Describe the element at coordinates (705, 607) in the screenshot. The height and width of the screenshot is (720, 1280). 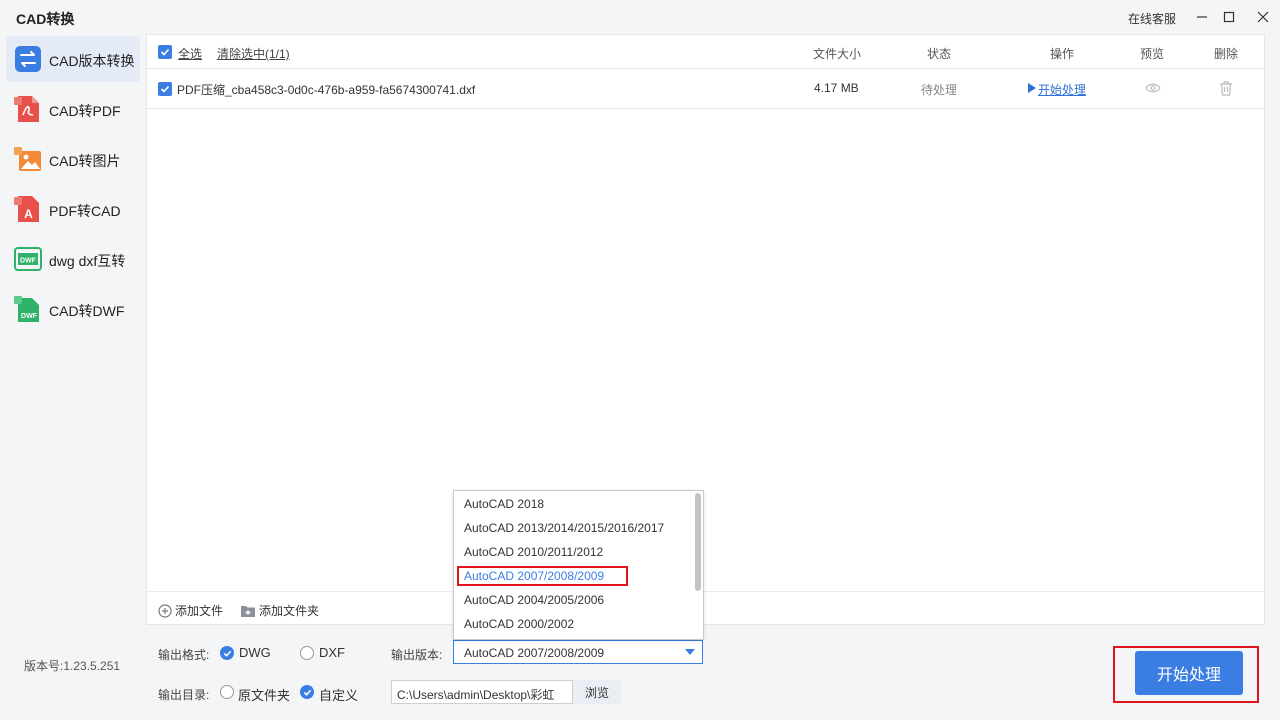
I see `panel-footer: 添加文件 添加文件夹` at that location.